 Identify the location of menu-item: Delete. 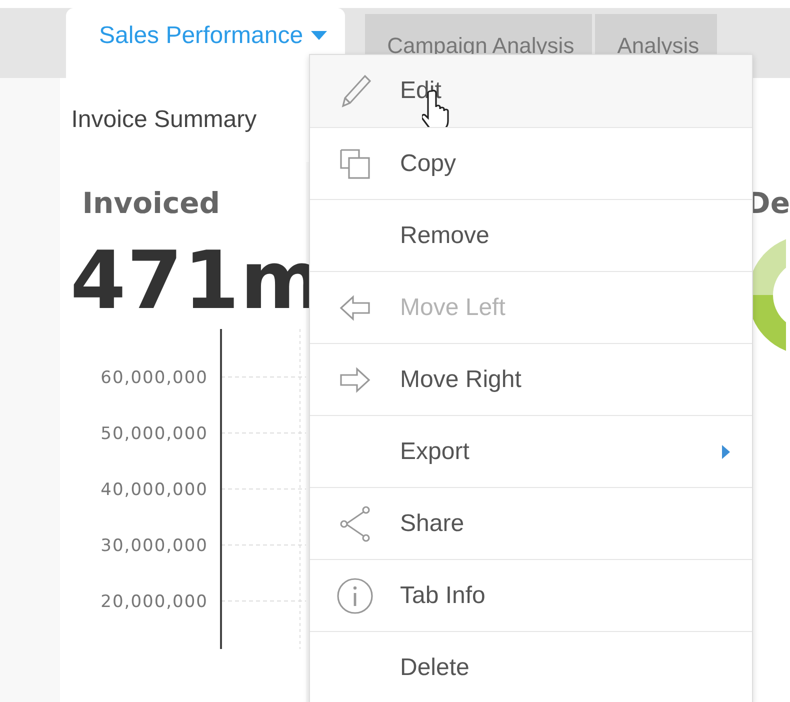
(531, 666).